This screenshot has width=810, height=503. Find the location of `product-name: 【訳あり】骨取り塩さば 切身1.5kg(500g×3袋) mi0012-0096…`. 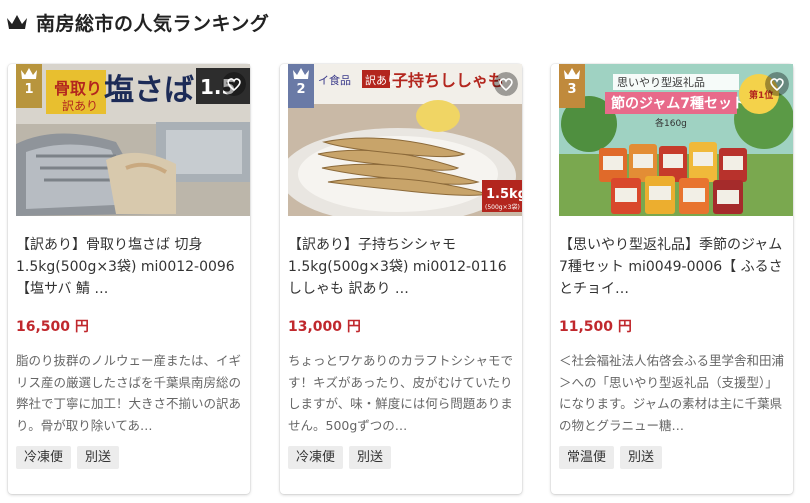

product-name: 【訳あり】骨取り塩さば 切身1.5kg(500g×3袋) mi0012-0096… is located at coordinates (131, 267).